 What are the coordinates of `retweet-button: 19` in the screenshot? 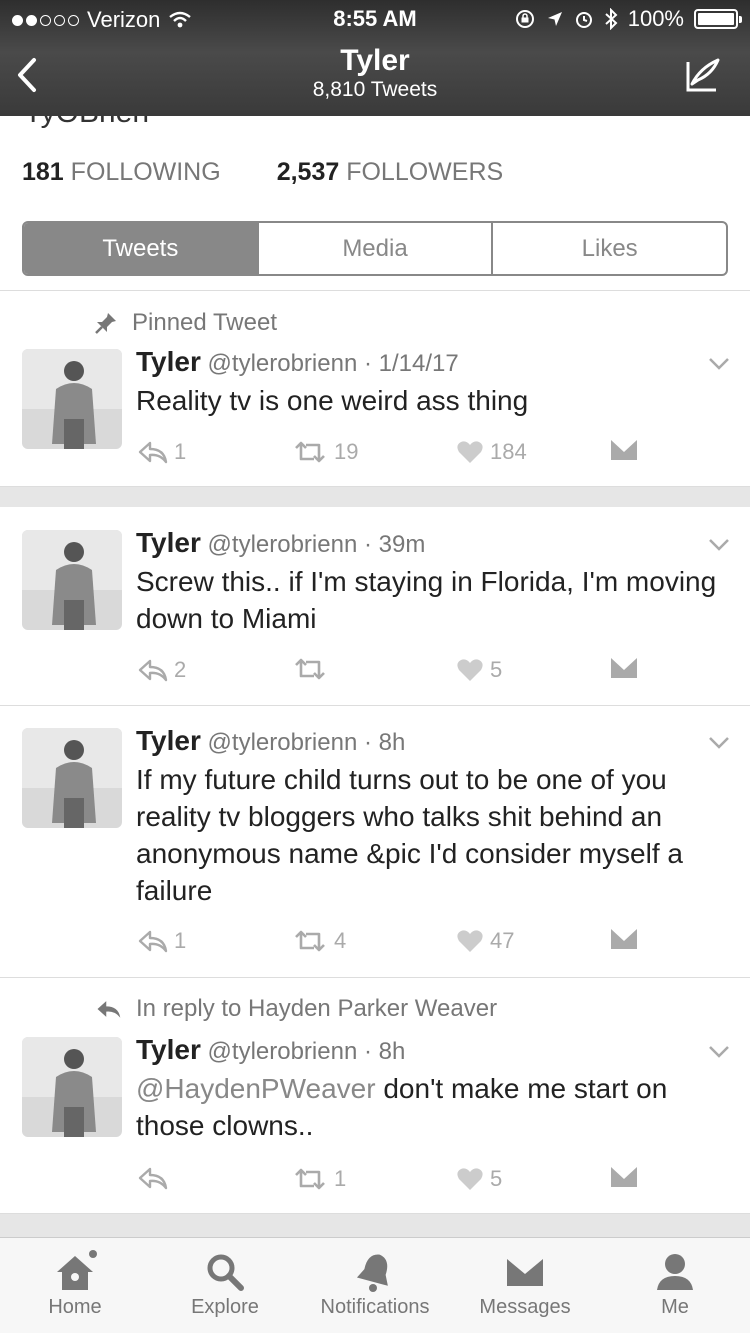 It's located at (325, 452).